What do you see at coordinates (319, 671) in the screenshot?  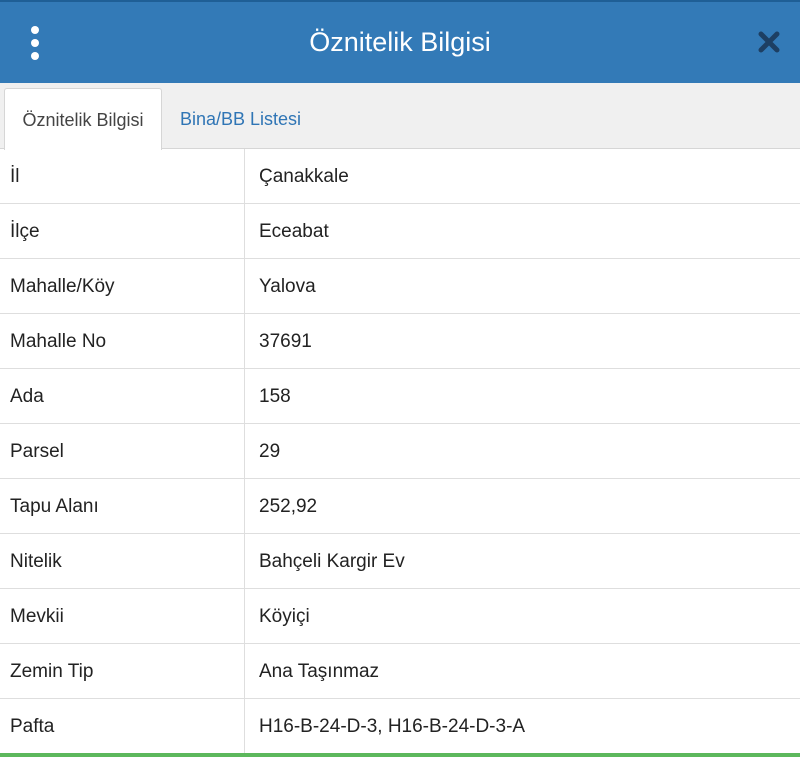 I see `row-value: Ana Taşınmaz` at bounding box center [319, 671].